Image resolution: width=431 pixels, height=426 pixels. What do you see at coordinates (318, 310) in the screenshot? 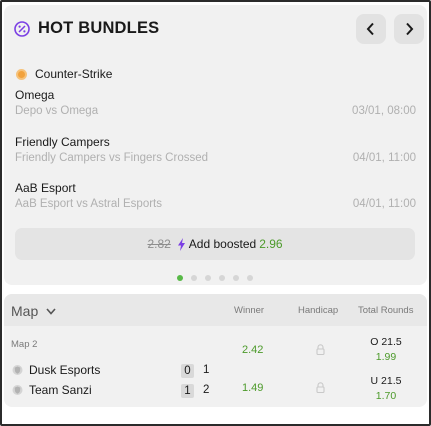
I see `column-header-handicap: Handicap` at bounding box center [318, 310].